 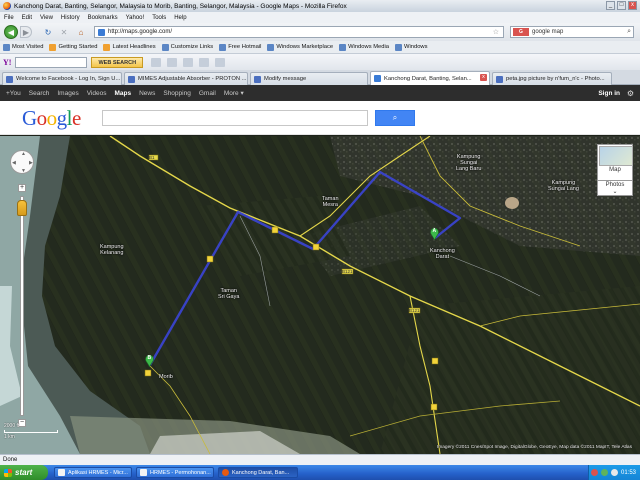 I want to click on bookmark-windows-media: Windows Media, so click(x=364, y=47).